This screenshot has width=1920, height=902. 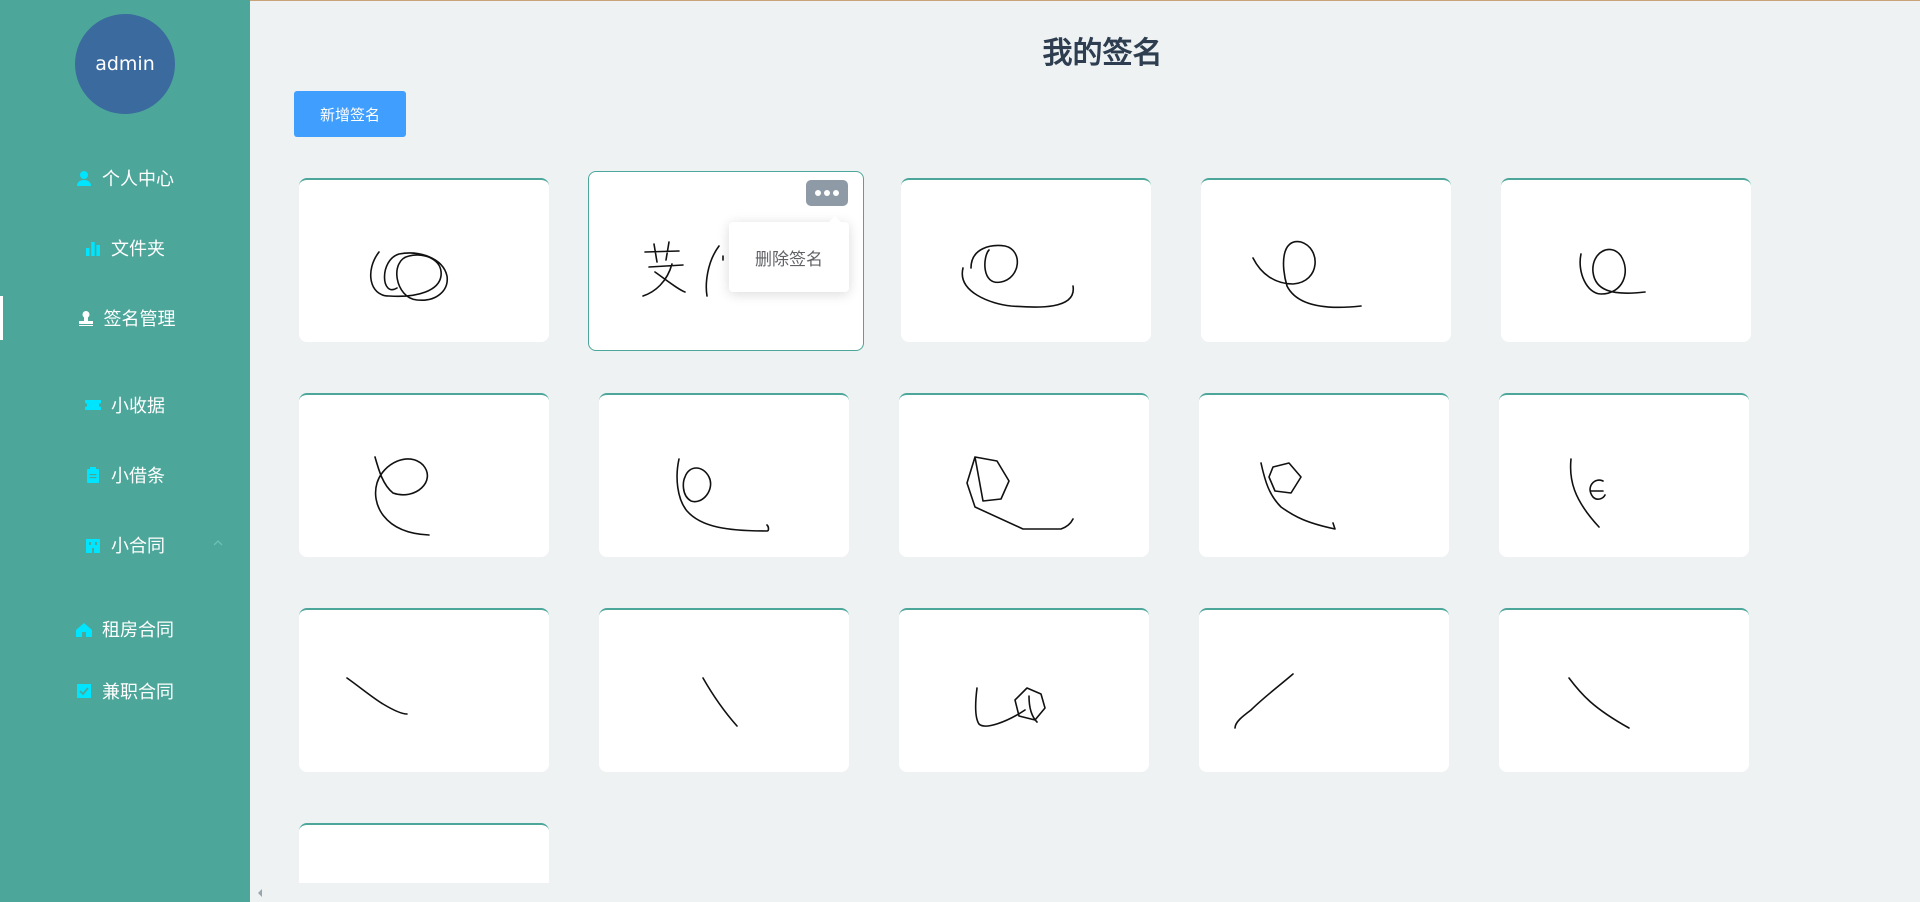 What do you see at coordinates (125, 64) in the screenshot?
I see `avatar: admin` at bounding box center [125, 64].